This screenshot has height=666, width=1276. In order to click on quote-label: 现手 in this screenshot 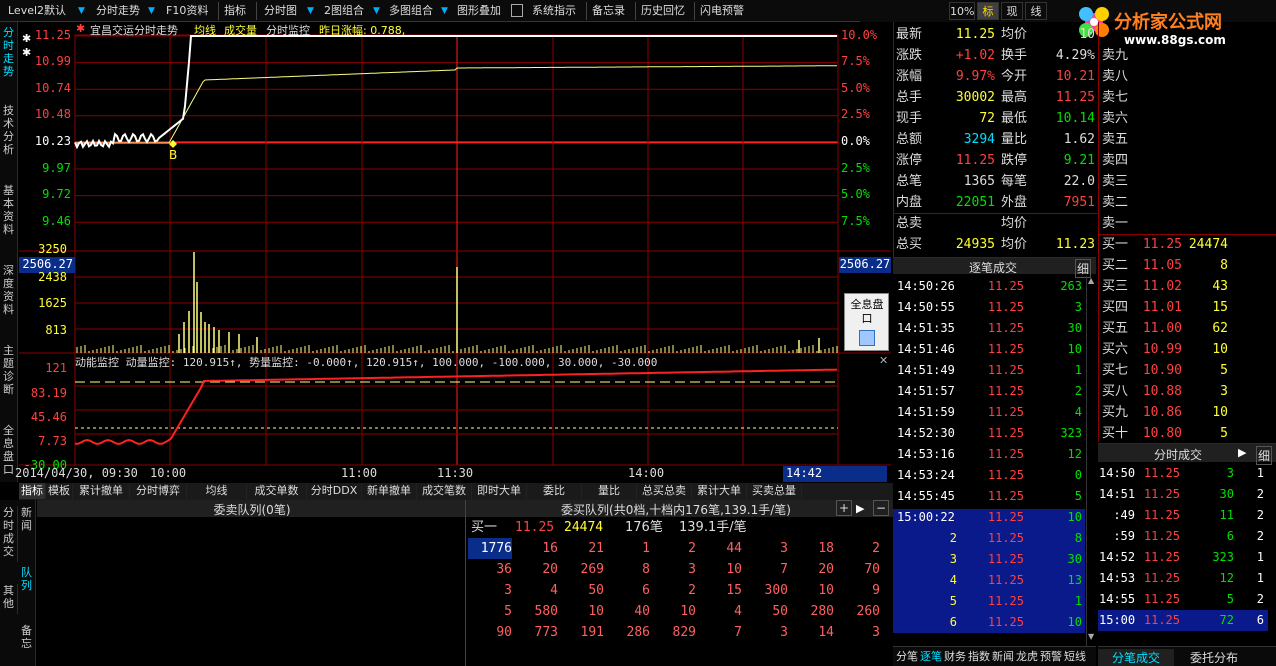, I will do `click(909, 118)`.